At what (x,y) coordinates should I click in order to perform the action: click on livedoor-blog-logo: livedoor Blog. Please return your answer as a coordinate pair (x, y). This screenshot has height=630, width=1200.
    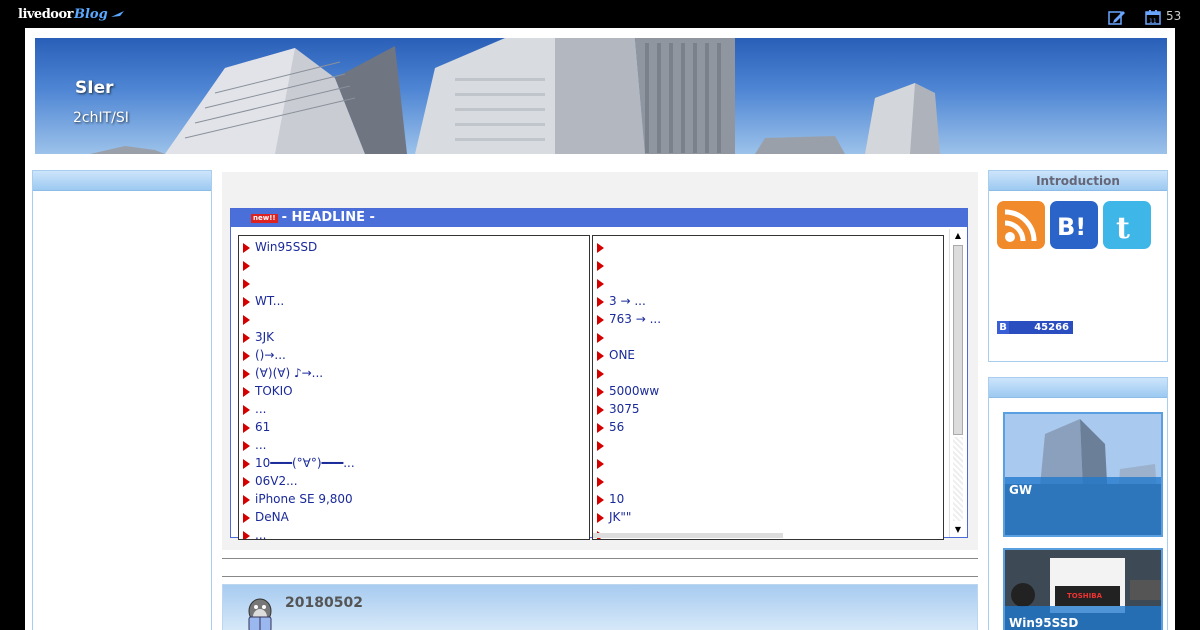
    Looking at the image, I should click on (72, 15).